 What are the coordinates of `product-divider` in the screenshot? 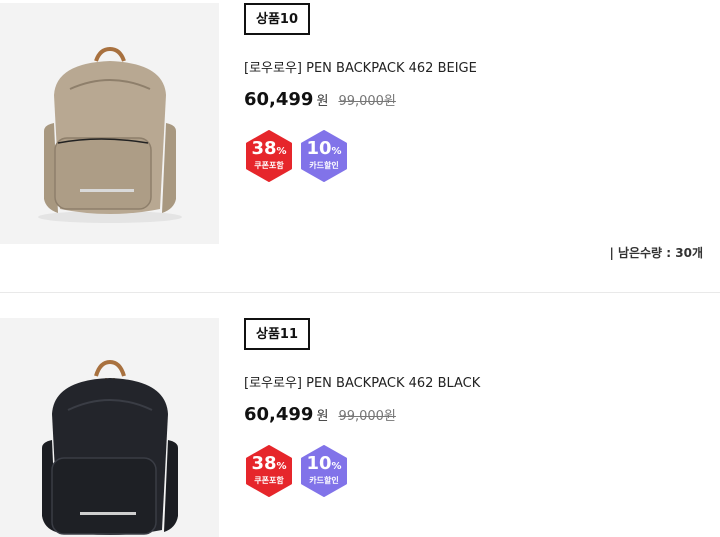 It's located at (360, 292).